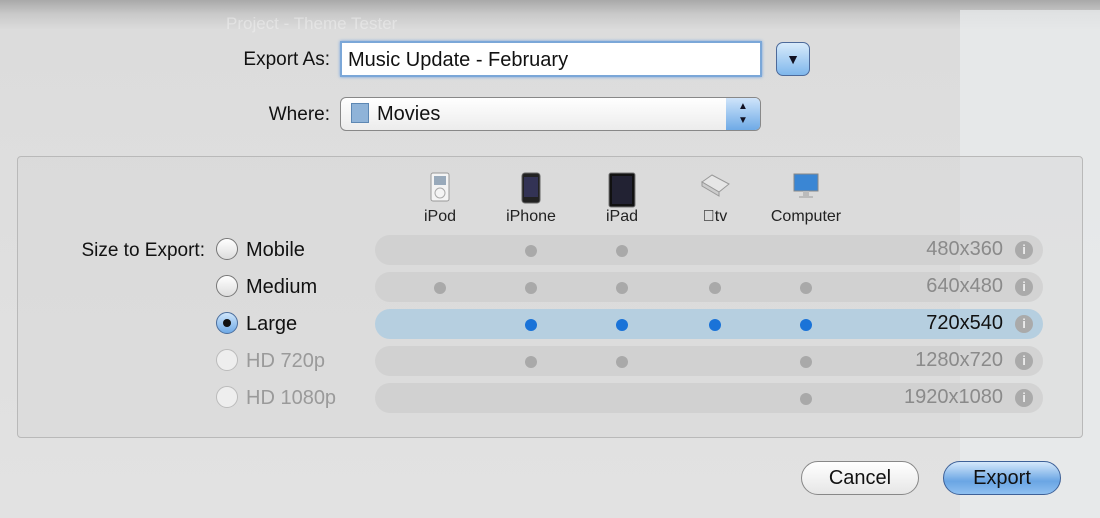 This screenshot has height=518, width=1100. What do you see at coordinates (440, 187) in the screenshot?
I see `ipod-icon` at bounding box center [440, 187].